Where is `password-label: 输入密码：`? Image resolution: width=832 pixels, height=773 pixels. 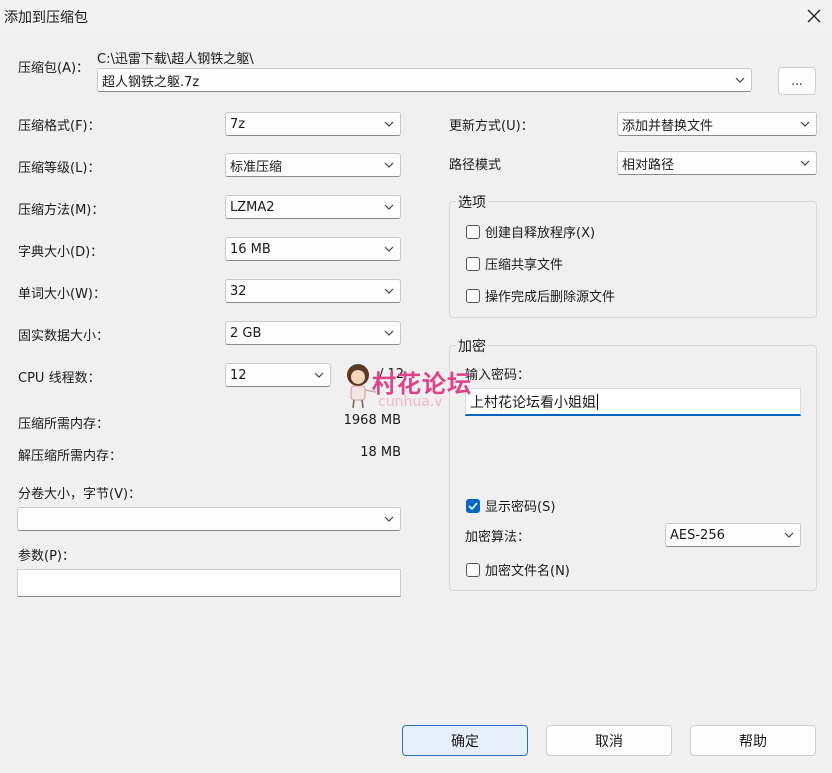
password-label: 输入密码： is located at coordinates (498, 375).